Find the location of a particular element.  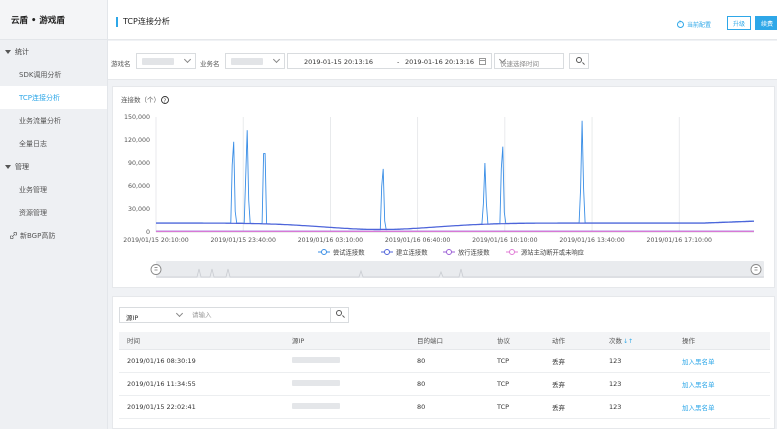

caret-down-icon is located at coordinates (8, 51).